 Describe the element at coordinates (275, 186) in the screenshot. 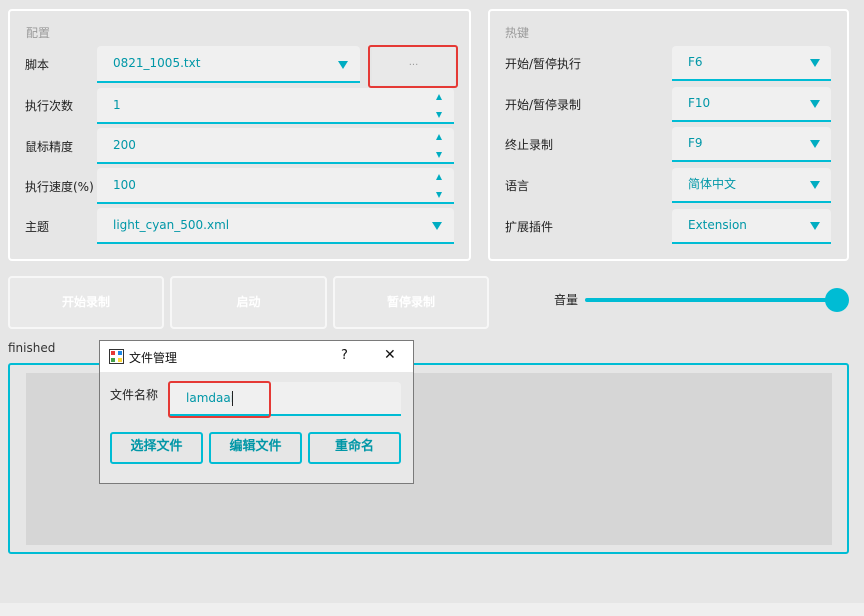

I see `run-speed-spinbox: 100` at that location.